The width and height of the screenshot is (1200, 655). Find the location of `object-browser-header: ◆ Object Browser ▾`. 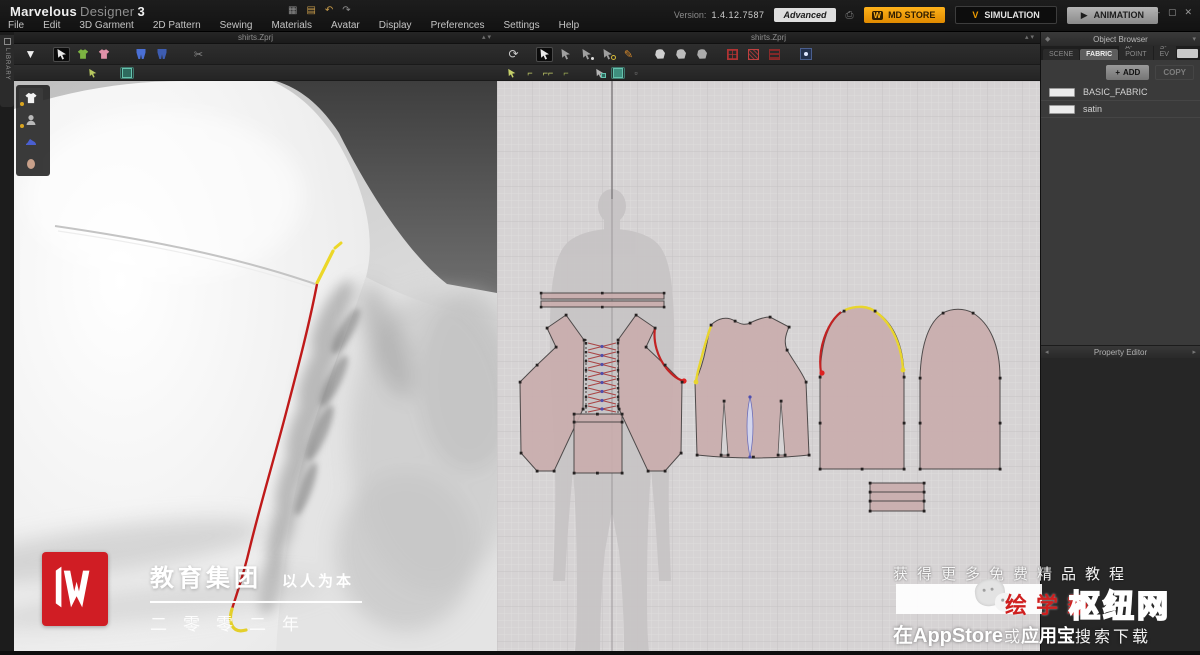

object-browser-header: ◆ Object Browser ▾ is located at coordinates (1120, 39).